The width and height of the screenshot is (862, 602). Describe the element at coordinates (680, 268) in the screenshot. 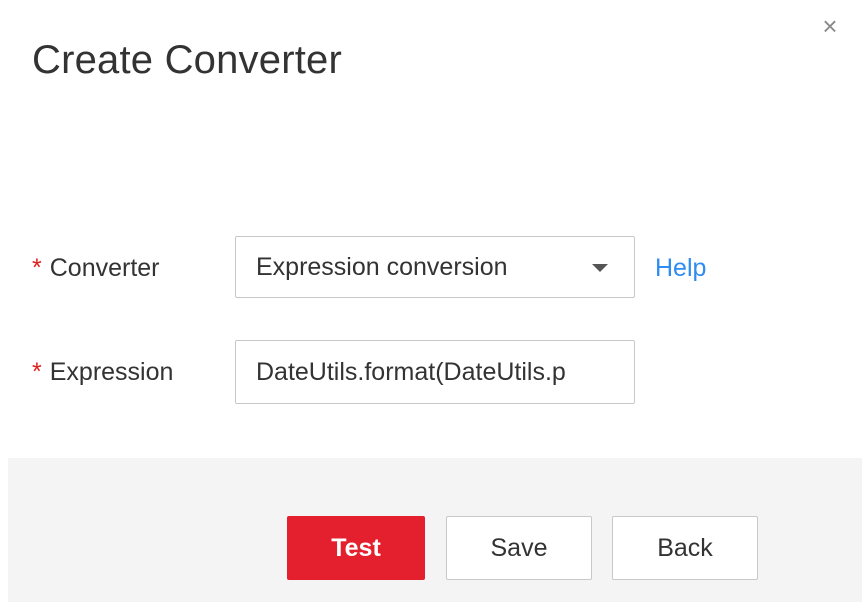

I see `help-link: Help` at that location.